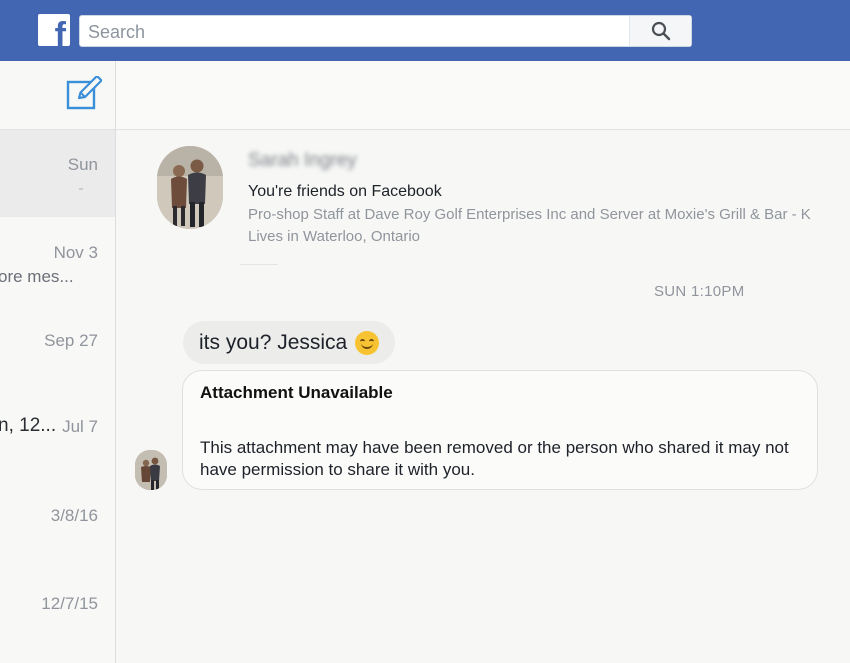 The width and height of the screenshot is (850, 663). What do you see at coordinates (57, 434) in the screenshot?
I see `conversation-item: n, 12... Jul 7` at bounding box center [57, 434].